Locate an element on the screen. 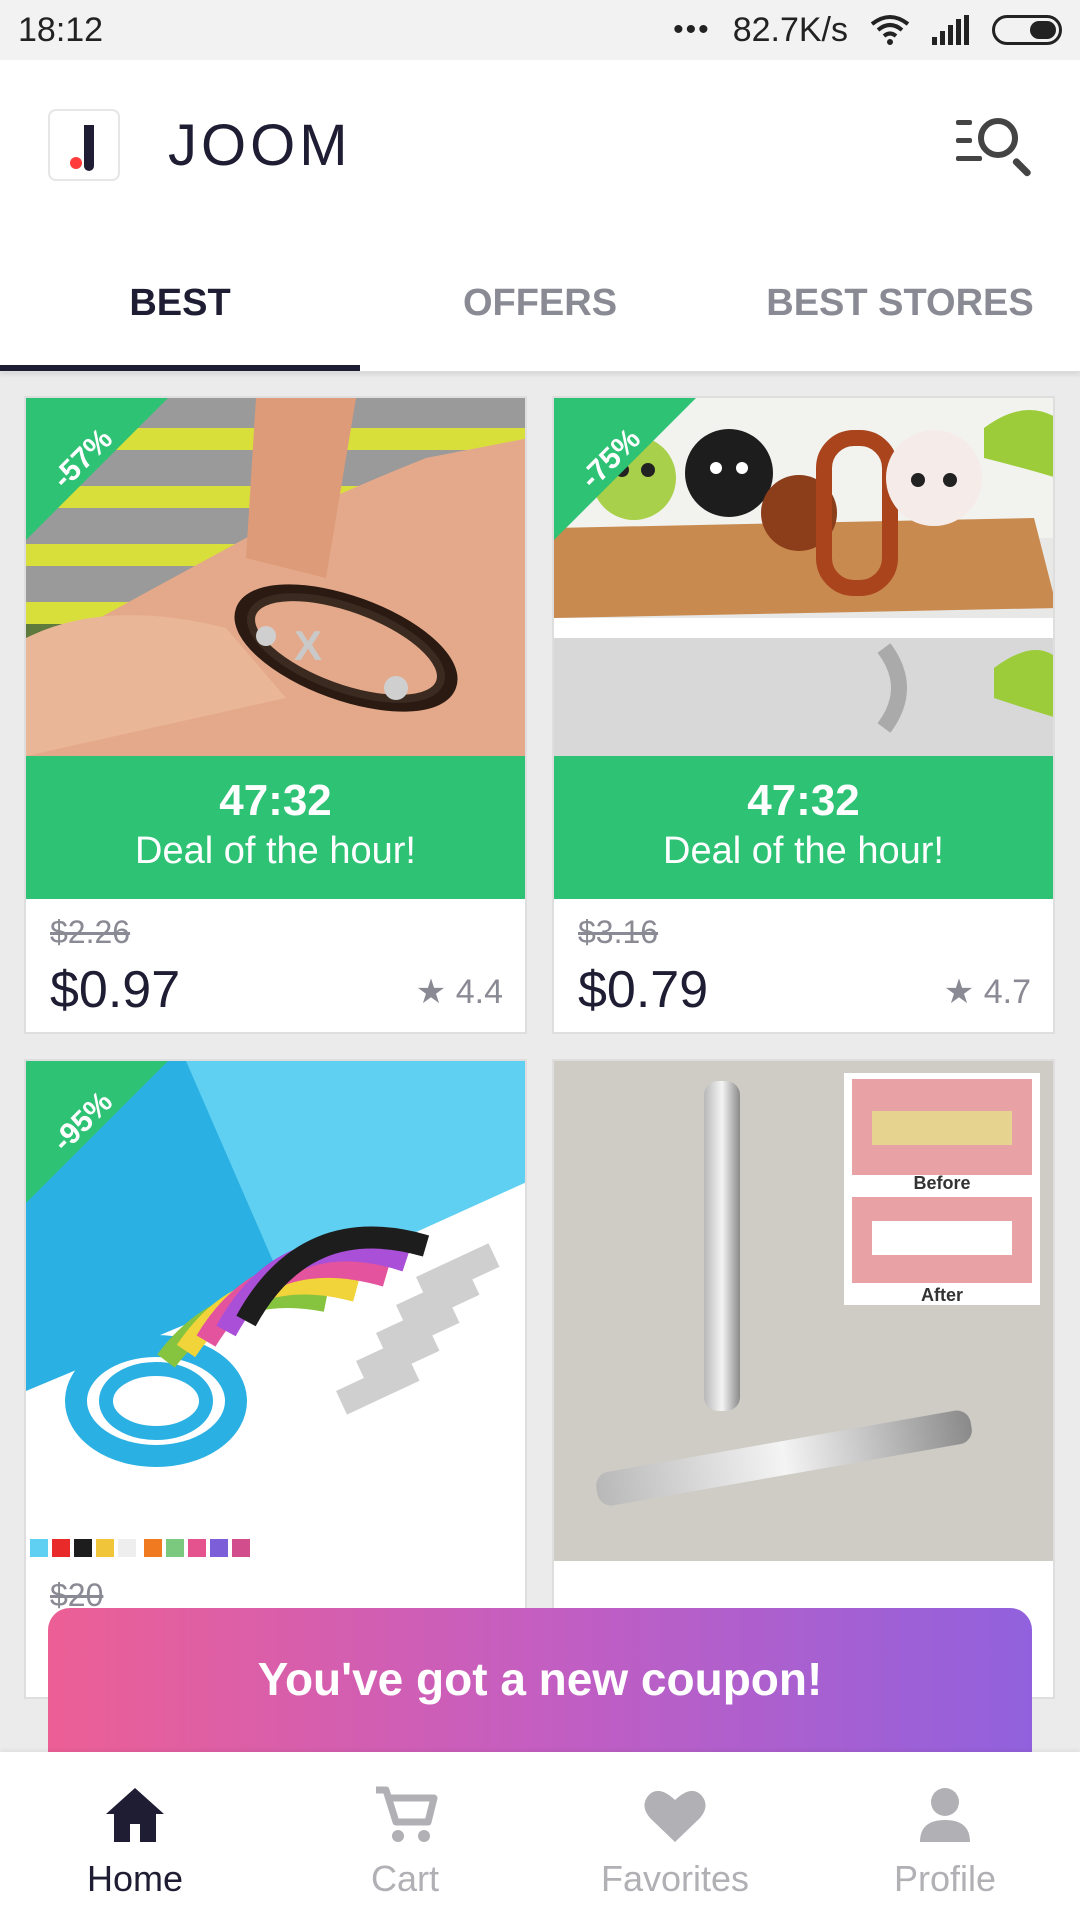 The width and height of the screenshot is (1080, 1920). network-speed: 82.7K/s is located at coordinates (790, 29).